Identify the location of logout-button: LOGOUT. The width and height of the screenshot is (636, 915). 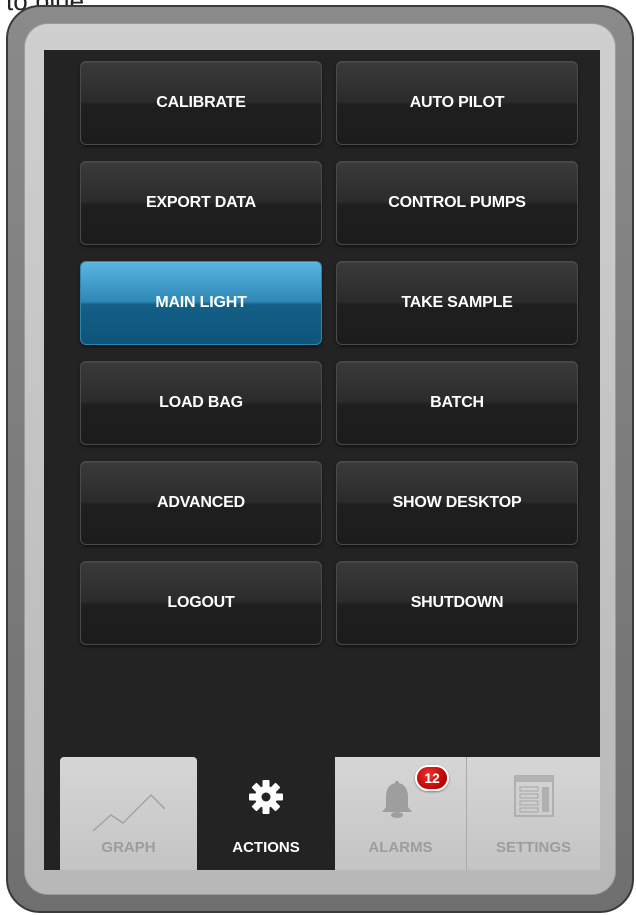
(201, 603).